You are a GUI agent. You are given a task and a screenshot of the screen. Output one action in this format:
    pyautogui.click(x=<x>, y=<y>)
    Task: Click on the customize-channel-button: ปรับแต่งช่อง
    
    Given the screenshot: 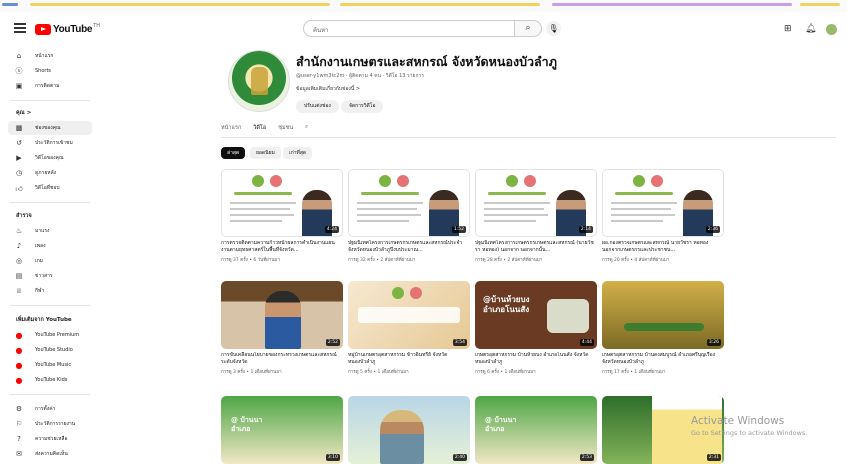 What is the action you would take?
    pyautogui.click(x=317, y=106)
    